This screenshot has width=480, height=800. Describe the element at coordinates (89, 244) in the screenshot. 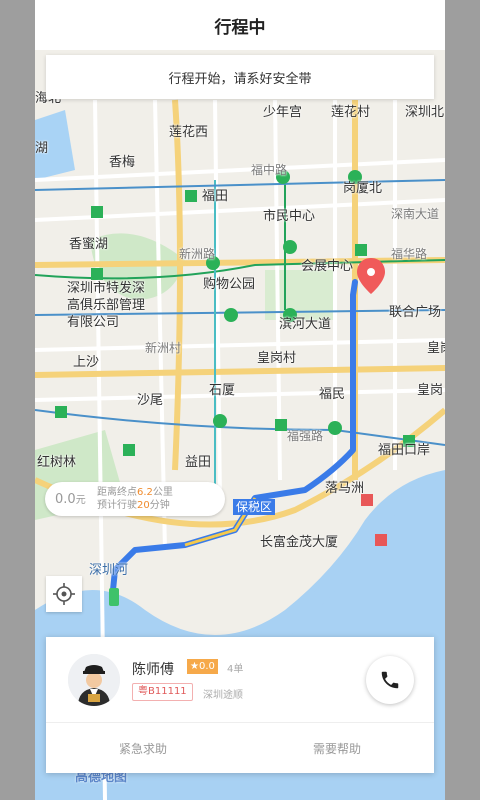

I see `map-label: 香蜜湖` at that location.